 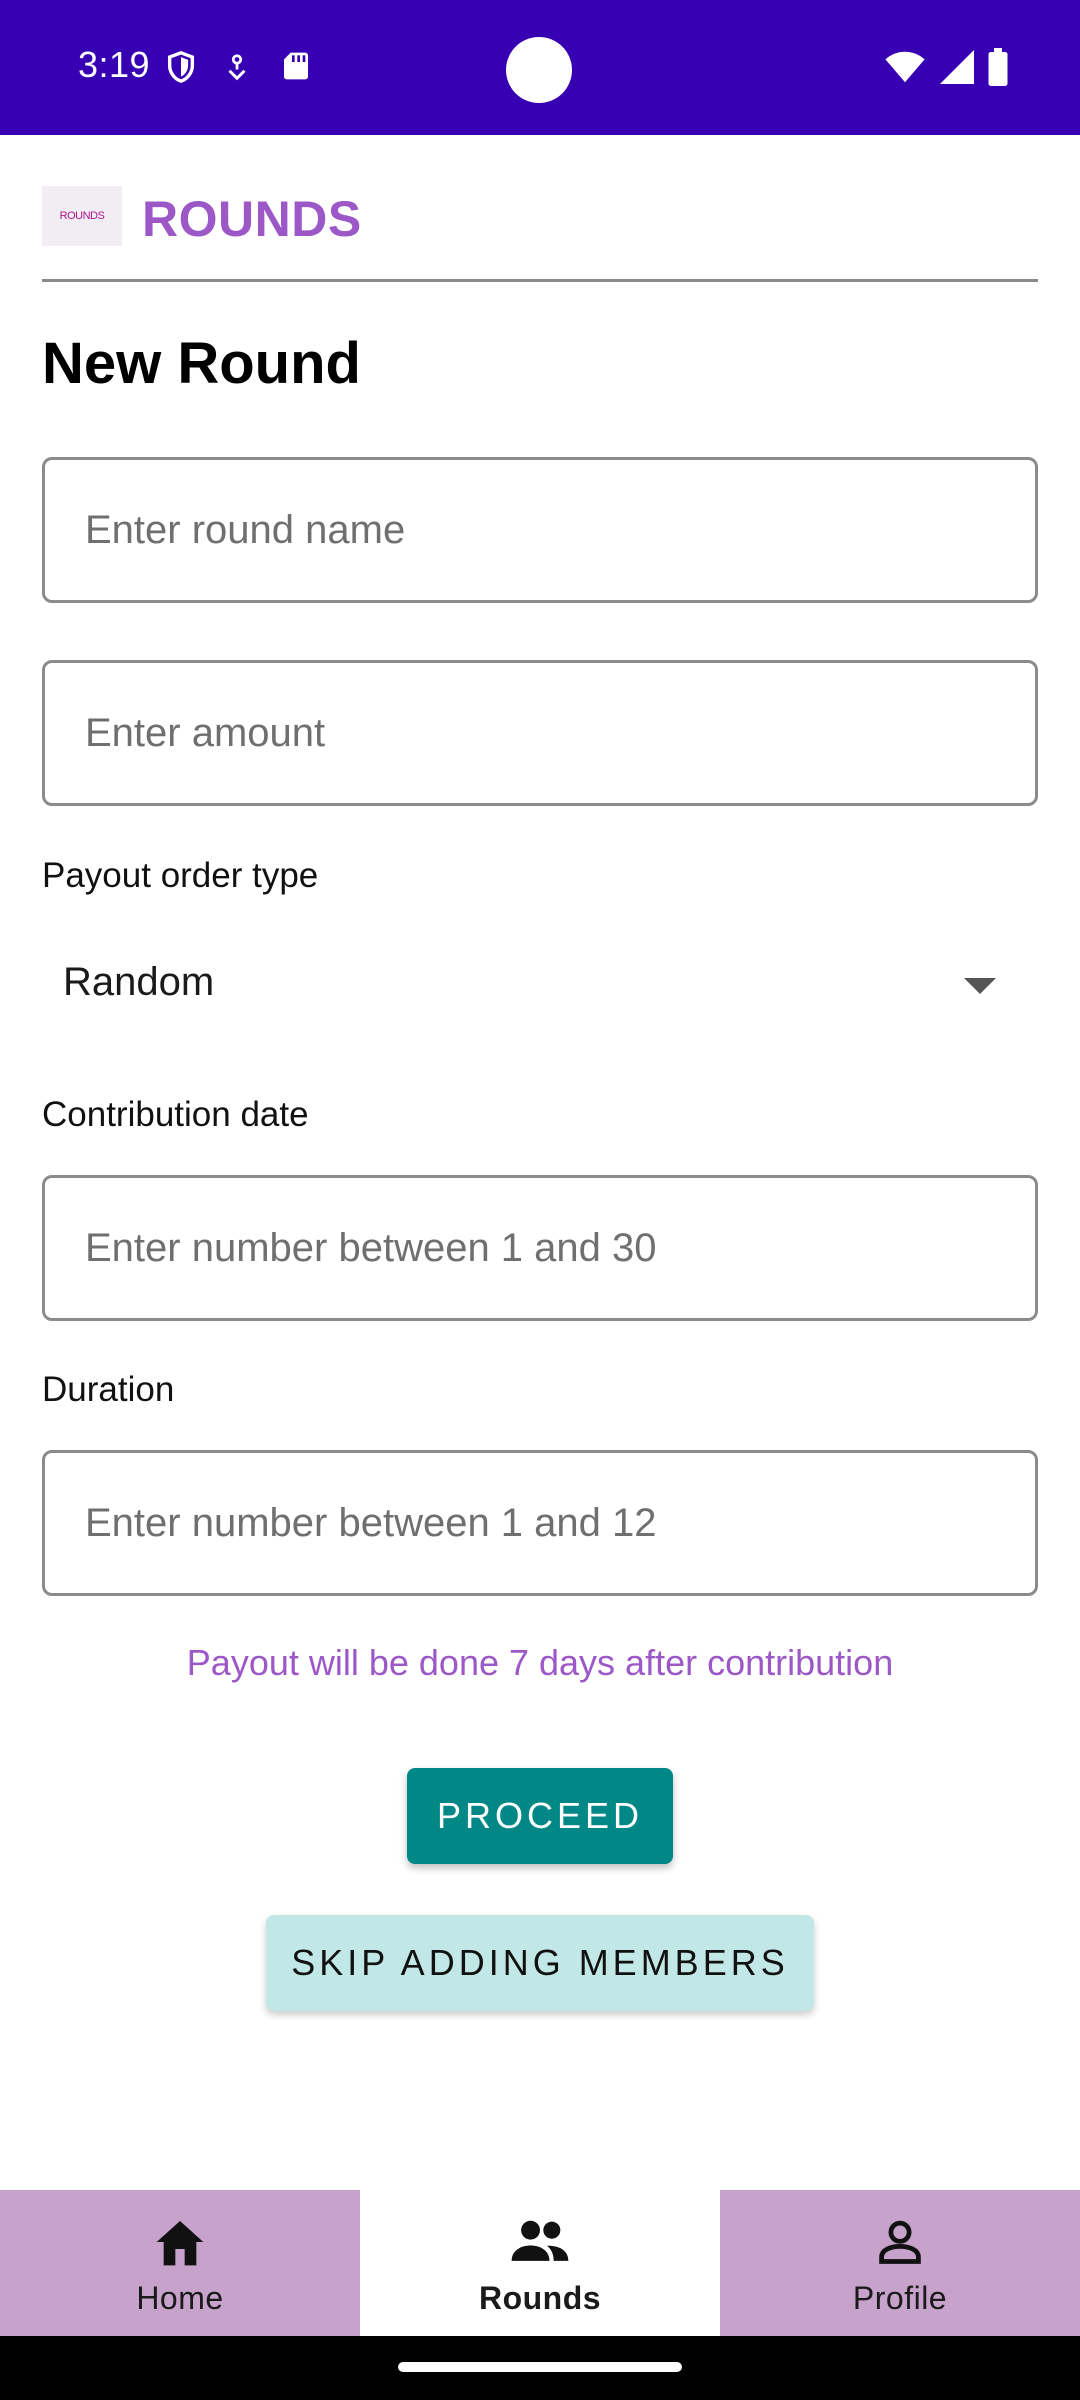 I want to click on status-time: 3:19, so click(x=114, y=64).